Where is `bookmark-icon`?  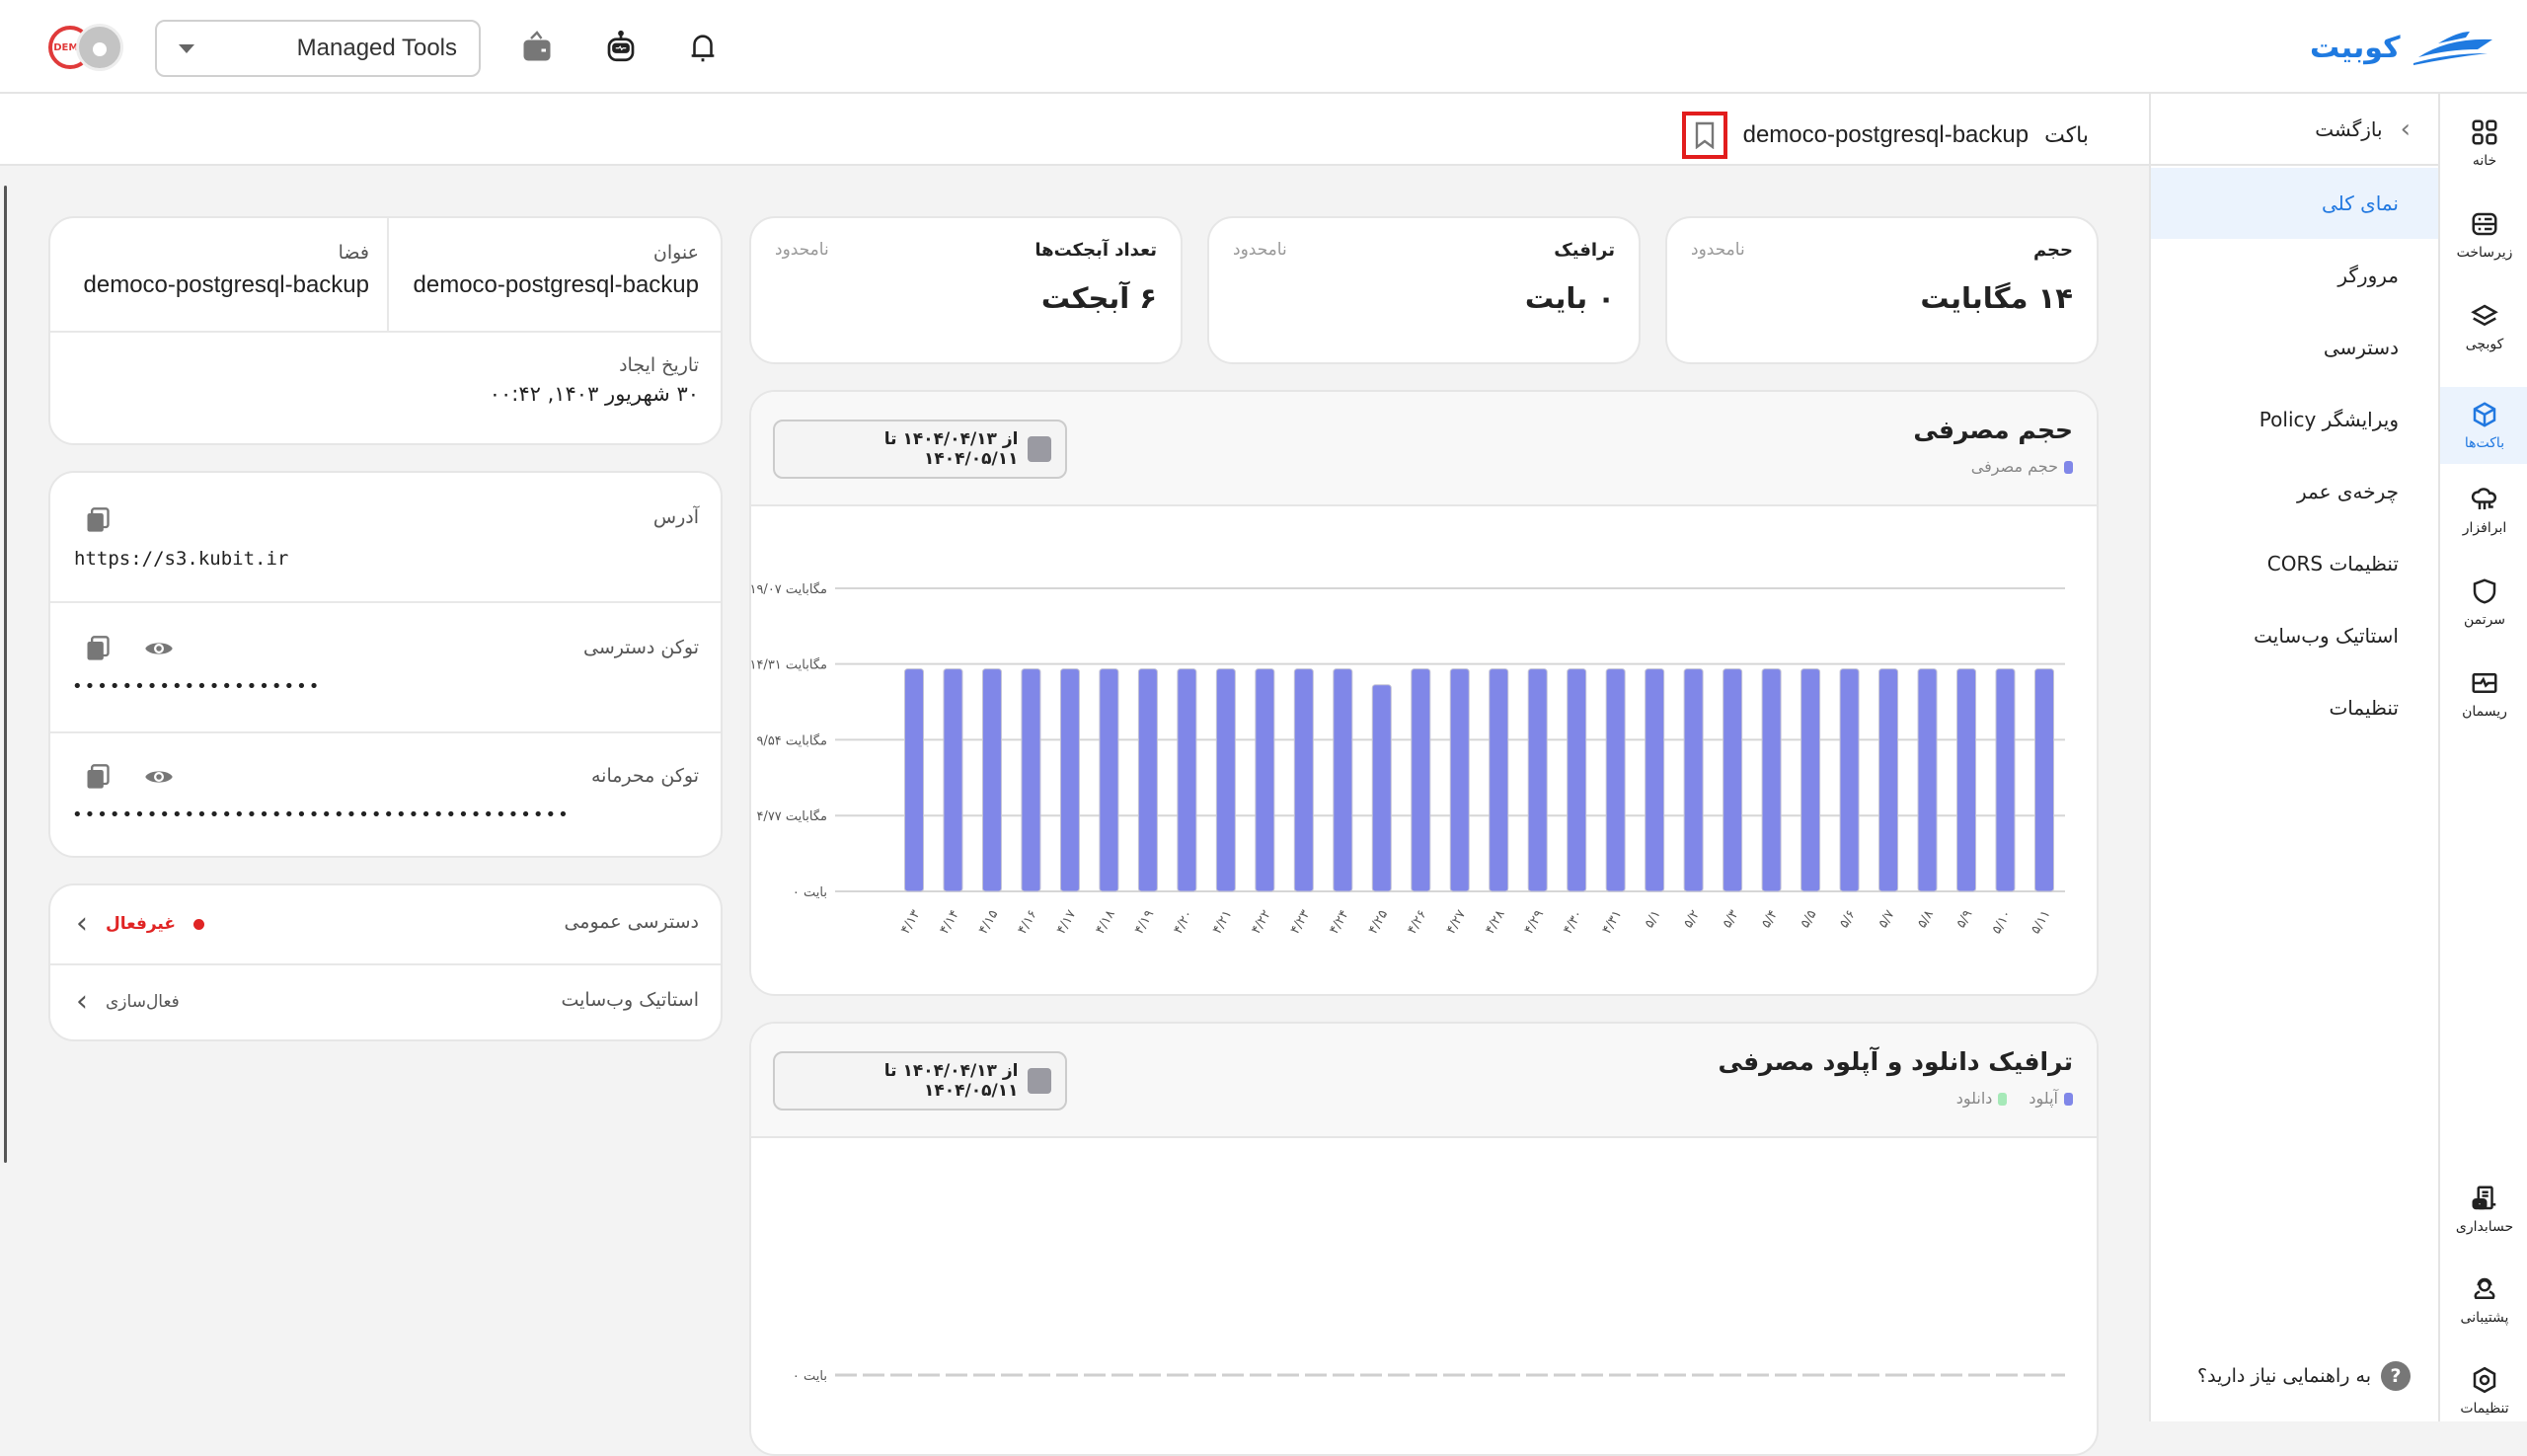
bookmark-icon is located at coordinates (1704, 135).